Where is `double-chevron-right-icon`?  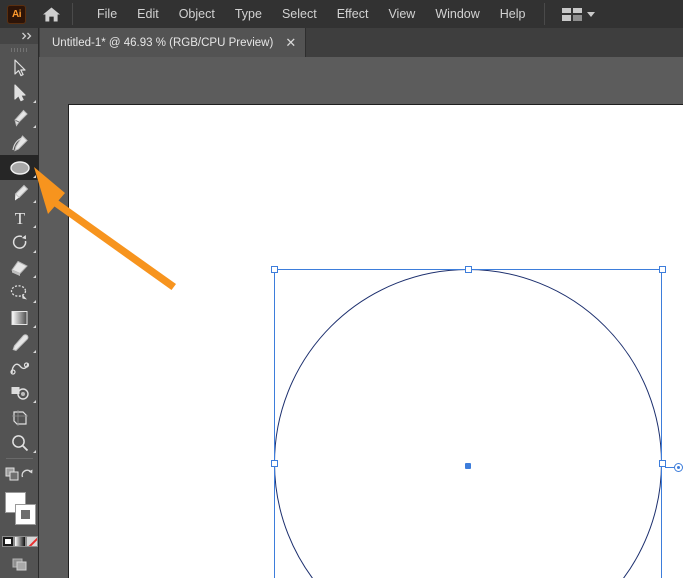
double-chevron-right-icon is located at coordinates (19, 36).